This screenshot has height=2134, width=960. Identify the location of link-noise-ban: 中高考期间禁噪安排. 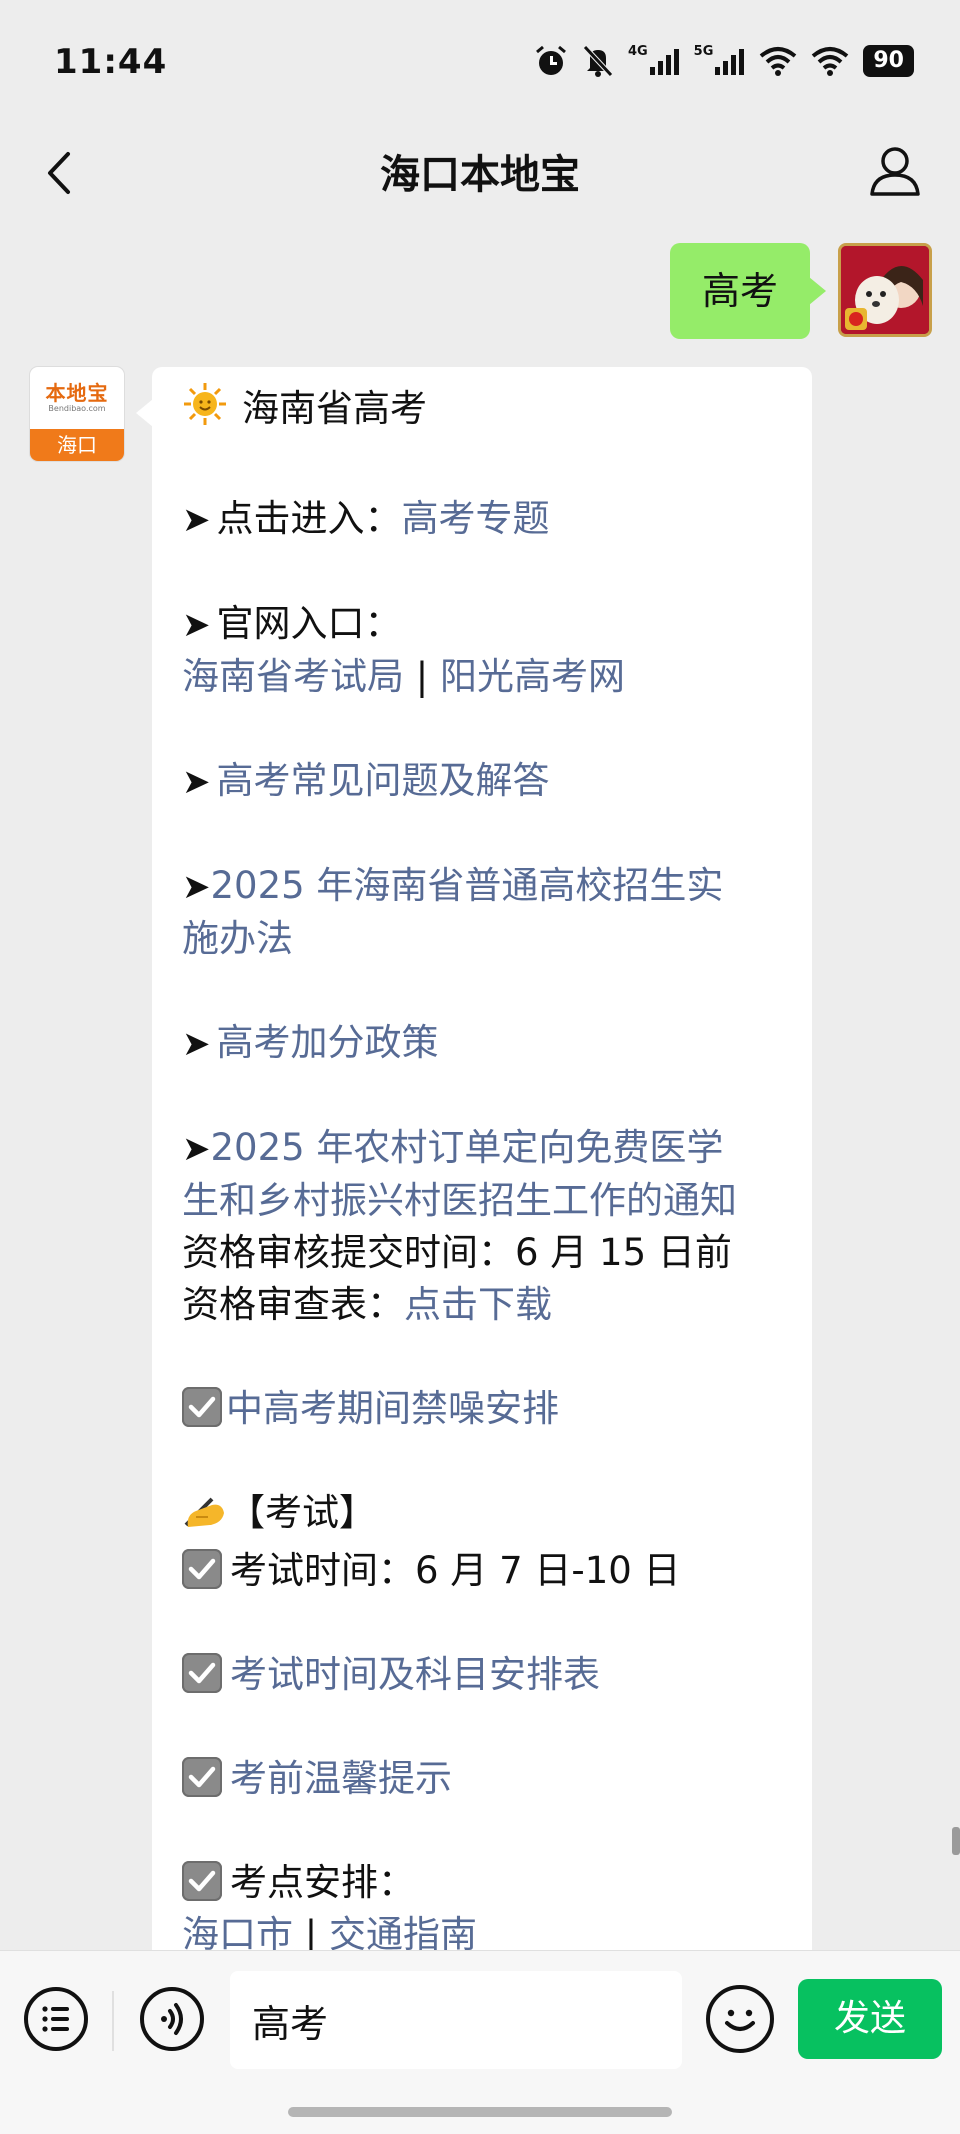
(392, 1408).